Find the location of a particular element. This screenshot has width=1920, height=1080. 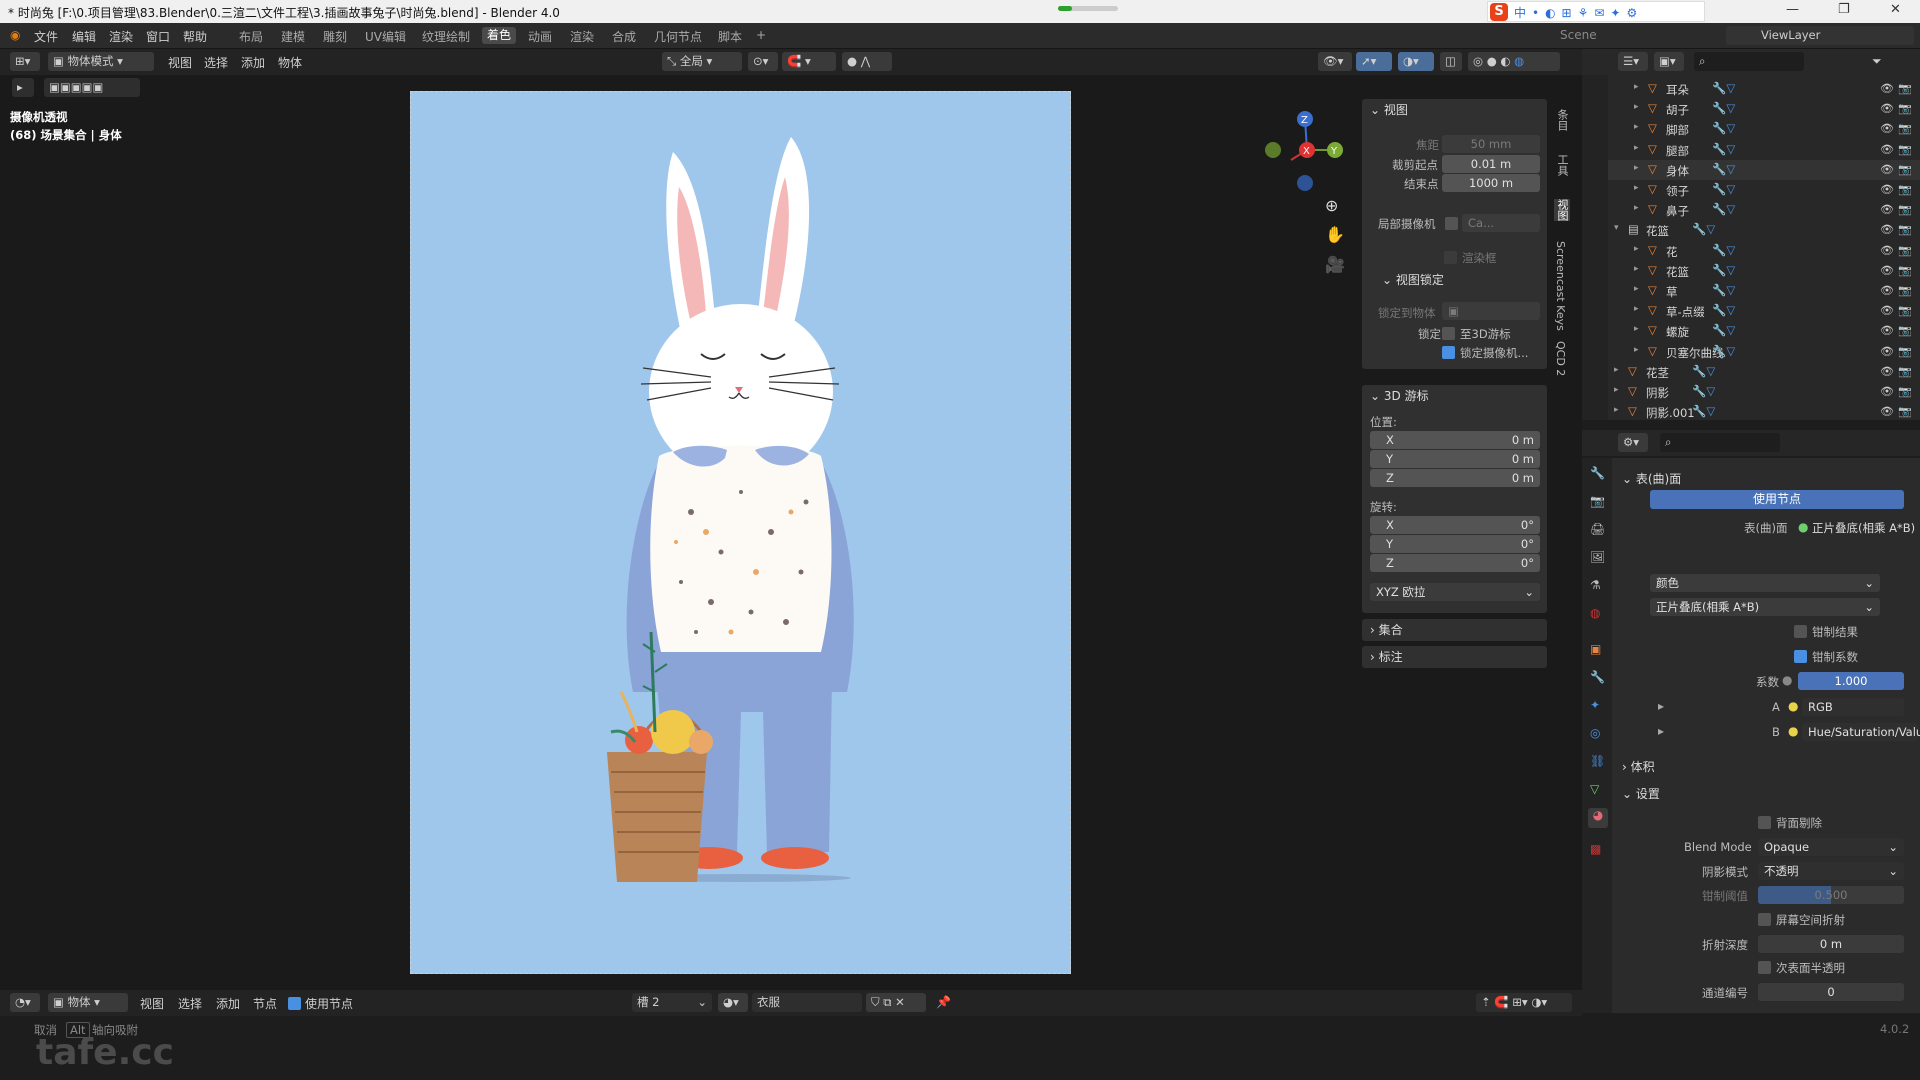

tab-sculpt: 雕刻 is located at coordinates (335, 36).